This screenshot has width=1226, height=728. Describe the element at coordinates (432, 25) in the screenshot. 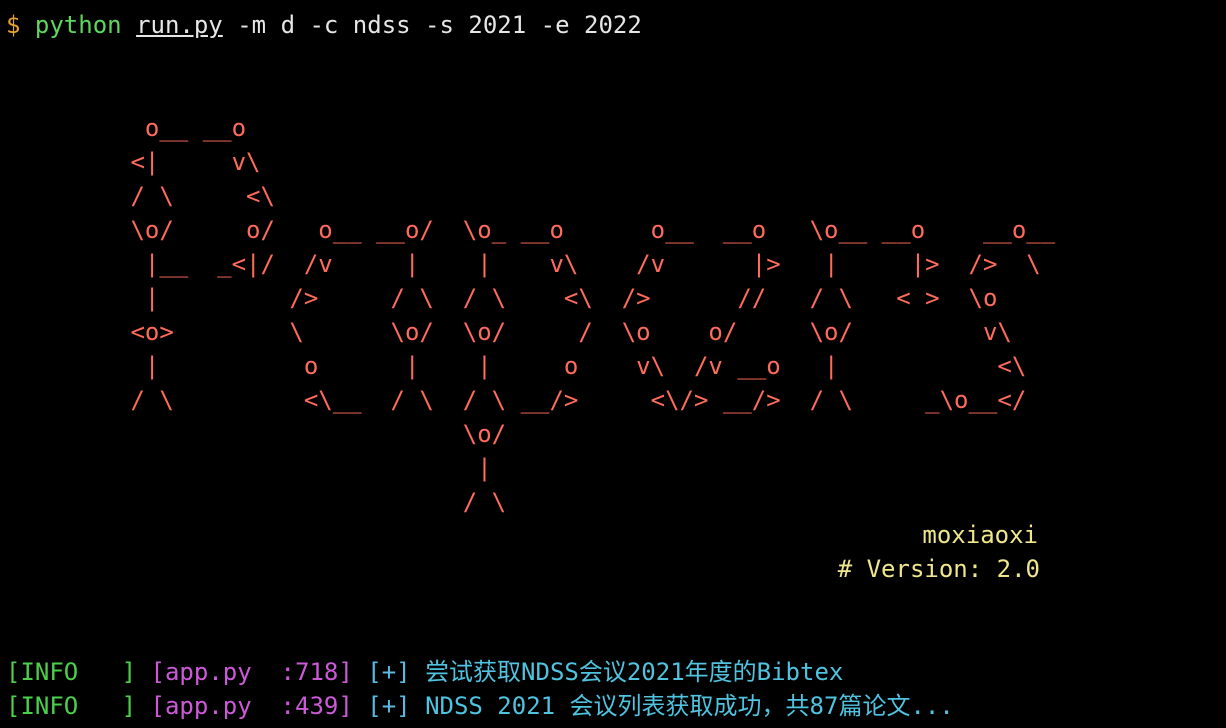

I see `command-args: -m d -c ndss -s 2021 -e 2022` at that location.